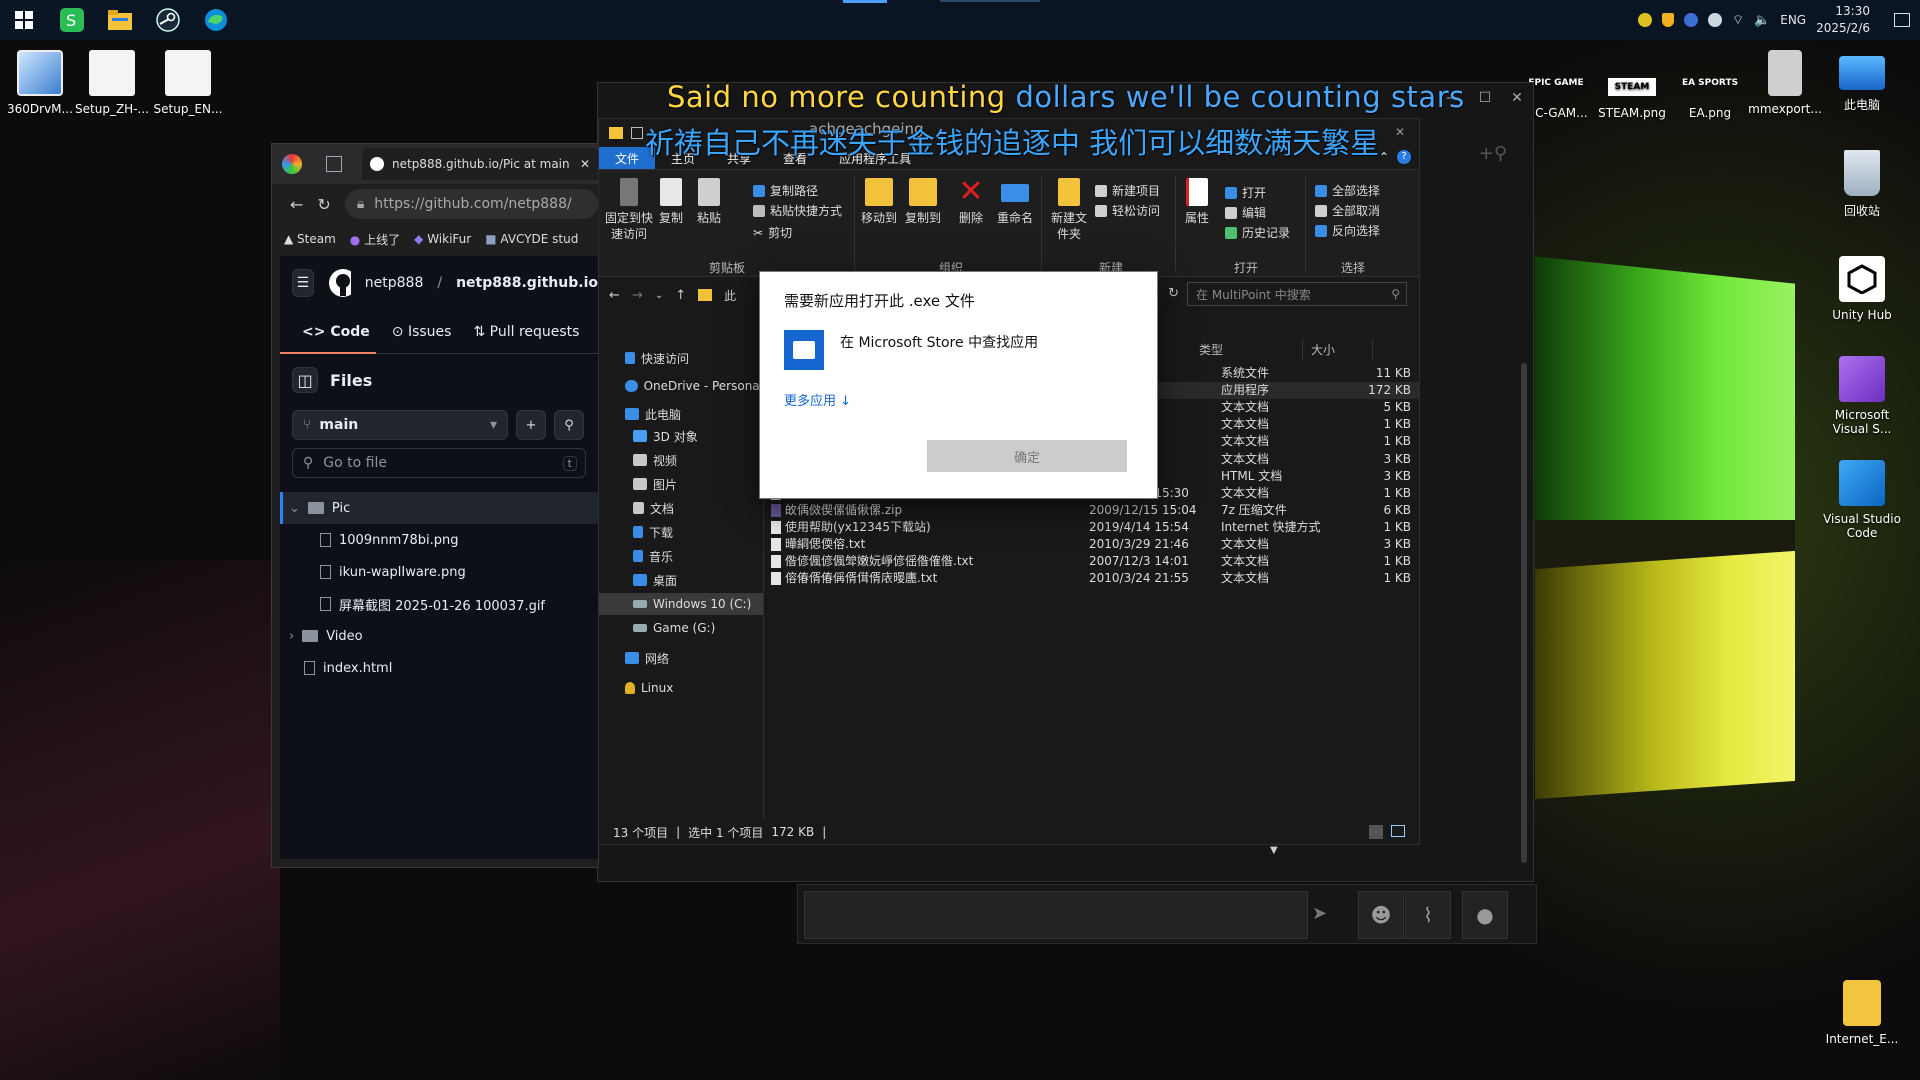 The width and height of the screenshot is (1920, 1080). I want to click on add-member-icon: +⚲, so click(1493, 153).